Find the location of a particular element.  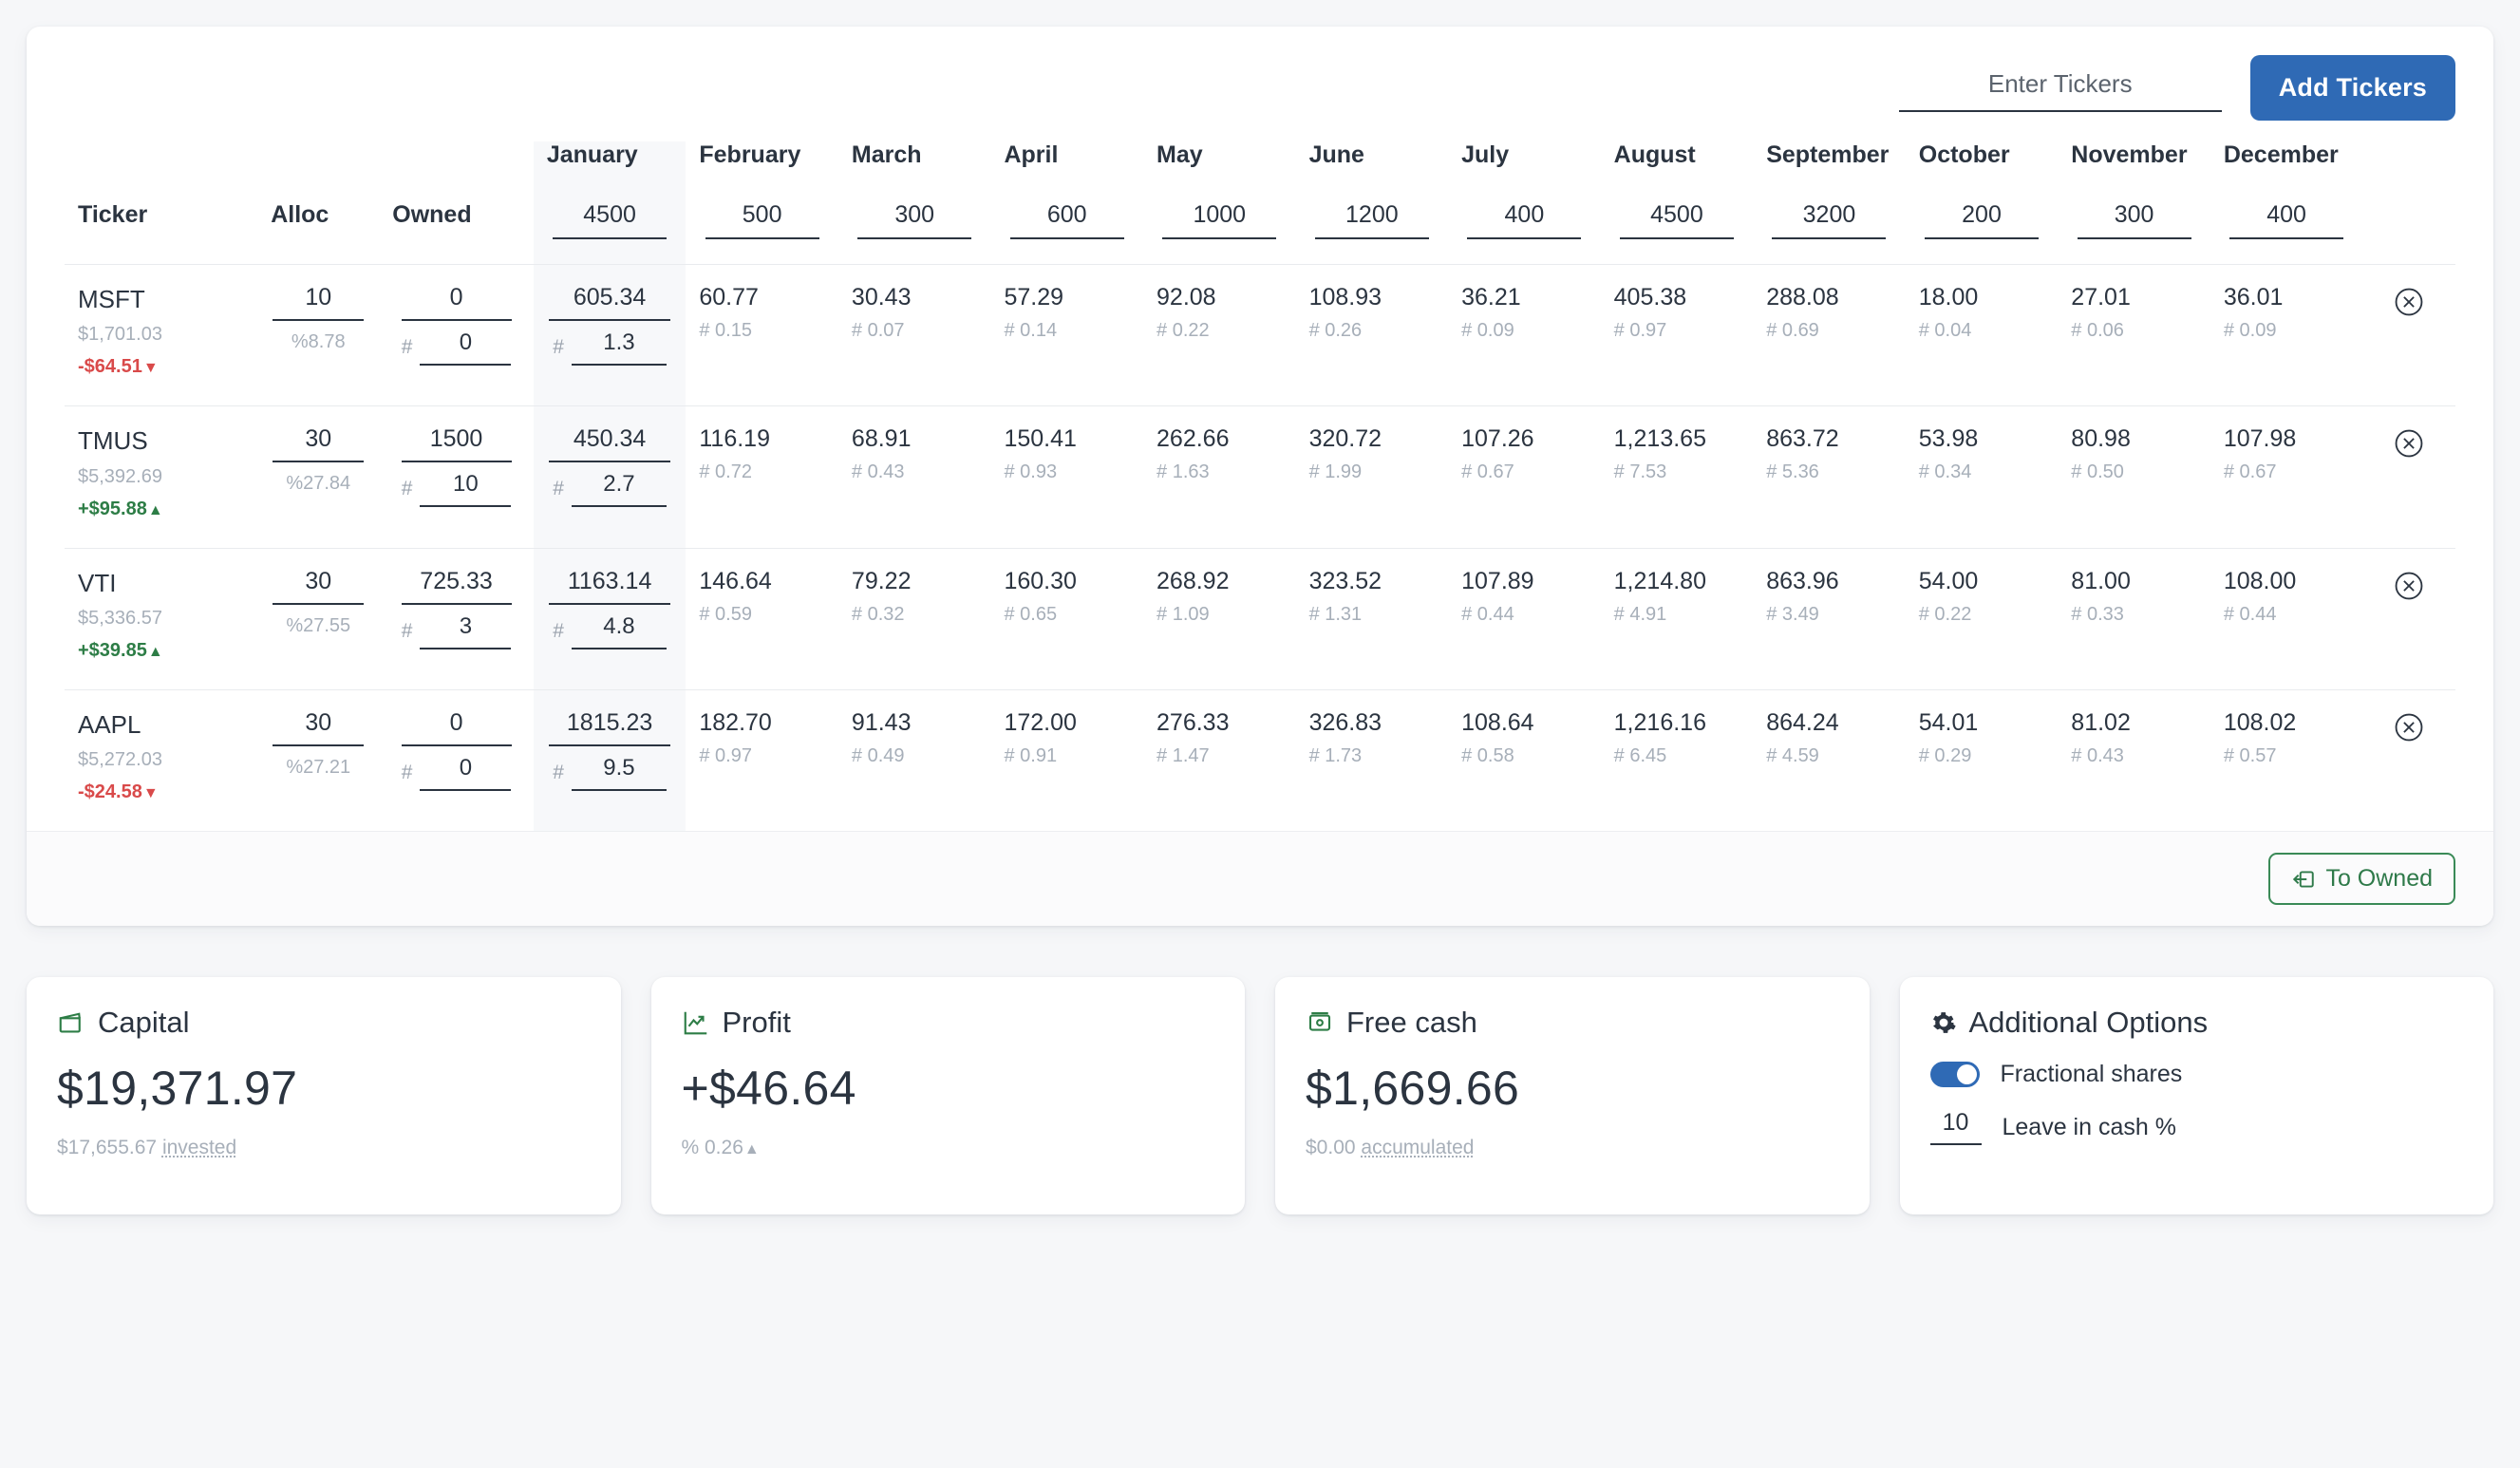

month-shares: # 0.33 is located at coordinates (2097, 614).